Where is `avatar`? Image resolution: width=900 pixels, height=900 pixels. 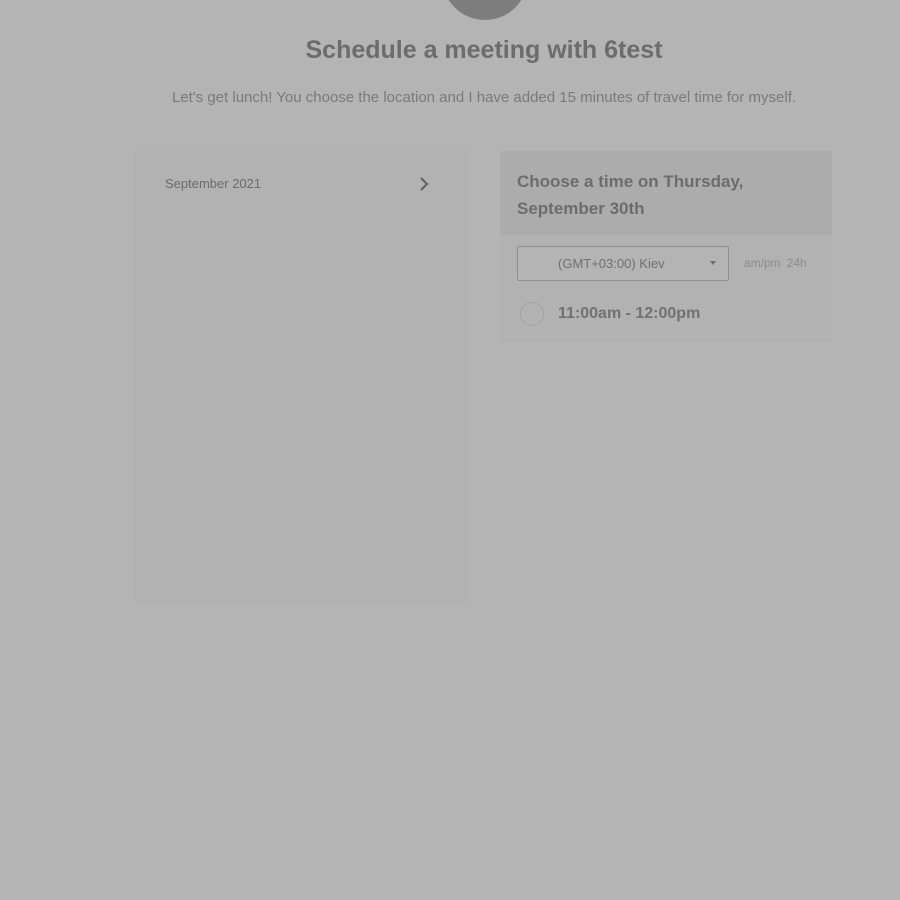 avatar is located at coordinates (485, 10).